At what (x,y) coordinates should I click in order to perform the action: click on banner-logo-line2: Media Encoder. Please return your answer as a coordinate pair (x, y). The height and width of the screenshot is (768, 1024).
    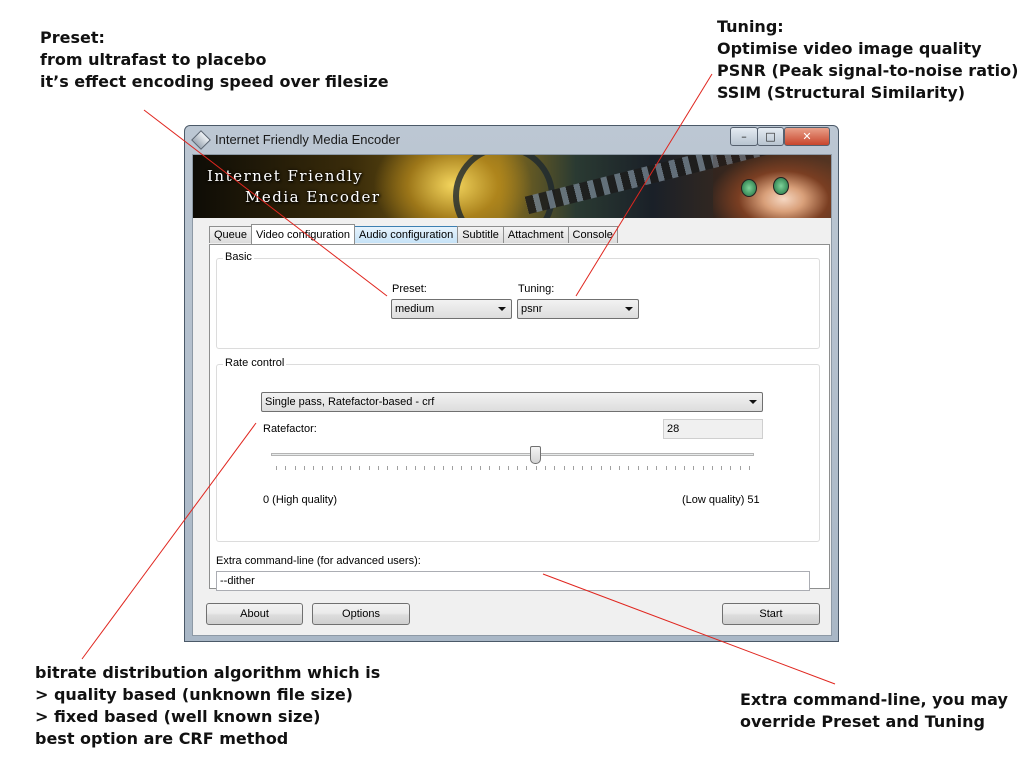
    Looking at the image, I should click on (313, 197).